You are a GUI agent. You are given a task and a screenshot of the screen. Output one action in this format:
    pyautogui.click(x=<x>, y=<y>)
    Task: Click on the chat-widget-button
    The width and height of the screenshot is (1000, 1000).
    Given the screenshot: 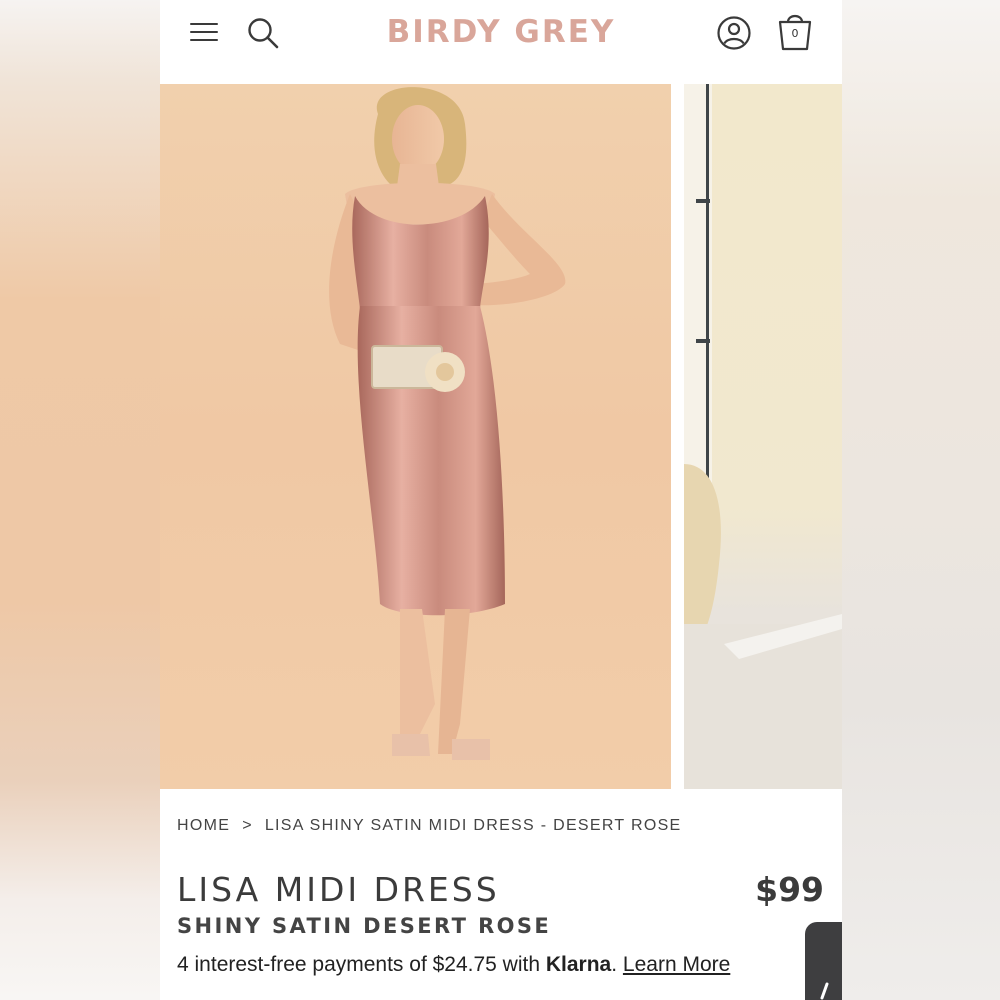 What is the action you would take?
    pyautogui.click(x=823, y=961)
    